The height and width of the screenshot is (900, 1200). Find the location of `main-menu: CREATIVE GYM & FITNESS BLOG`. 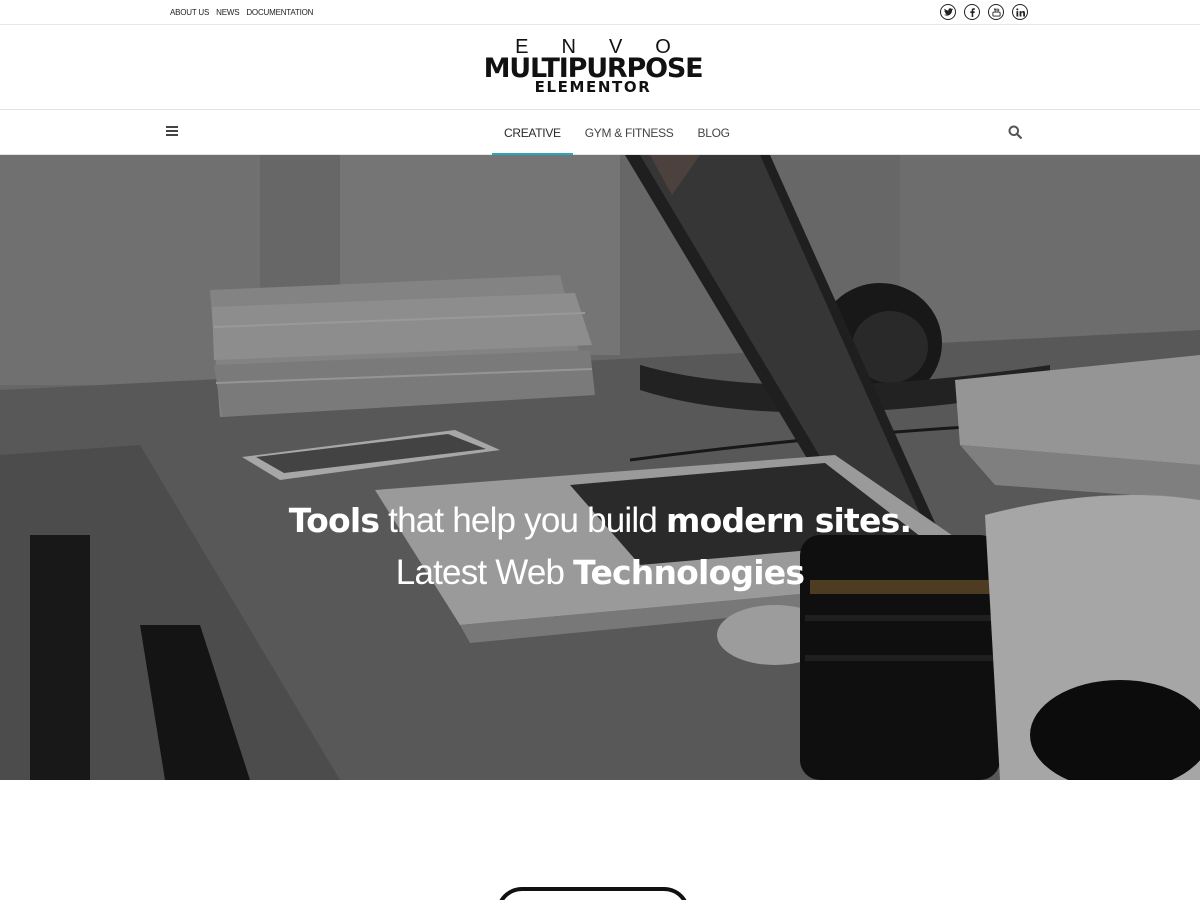

main-menu: CREATIVE GYM & FITNESS BLOG is located at coordinates (617, 132).